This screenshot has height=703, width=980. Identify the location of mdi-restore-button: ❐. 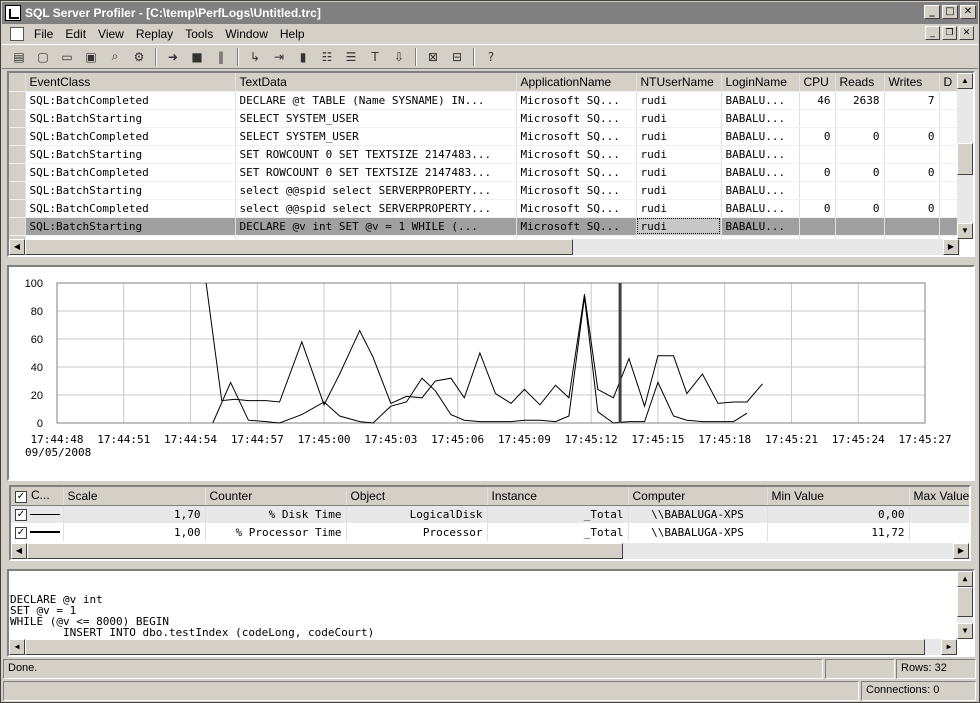
(949, 33).